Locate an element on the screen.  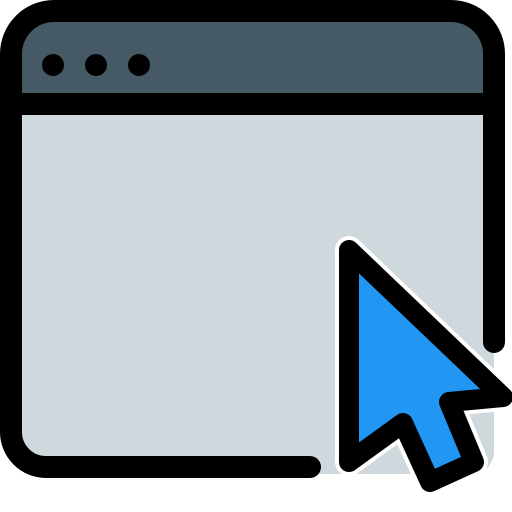
window-dot-maximize is located at coordinates (139, 65).